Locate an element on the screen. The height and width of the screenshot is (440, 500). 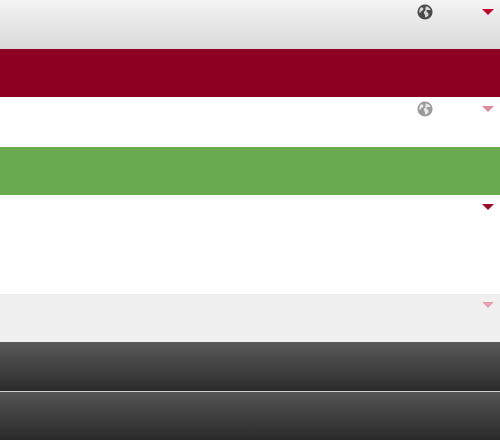
header-bar-maroon is located at coordinates (250, 73).